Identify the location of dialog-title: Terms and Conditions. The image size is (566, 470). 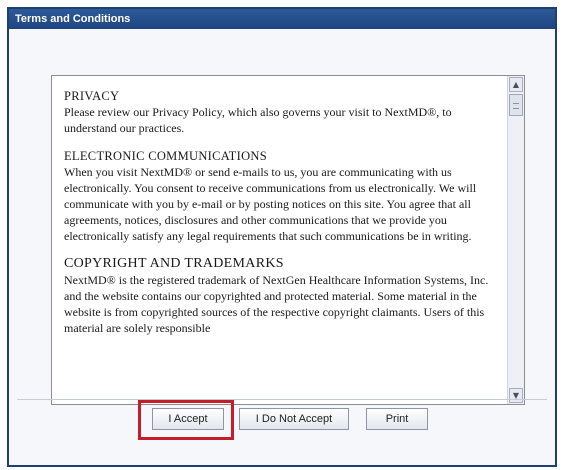
(282, 19).